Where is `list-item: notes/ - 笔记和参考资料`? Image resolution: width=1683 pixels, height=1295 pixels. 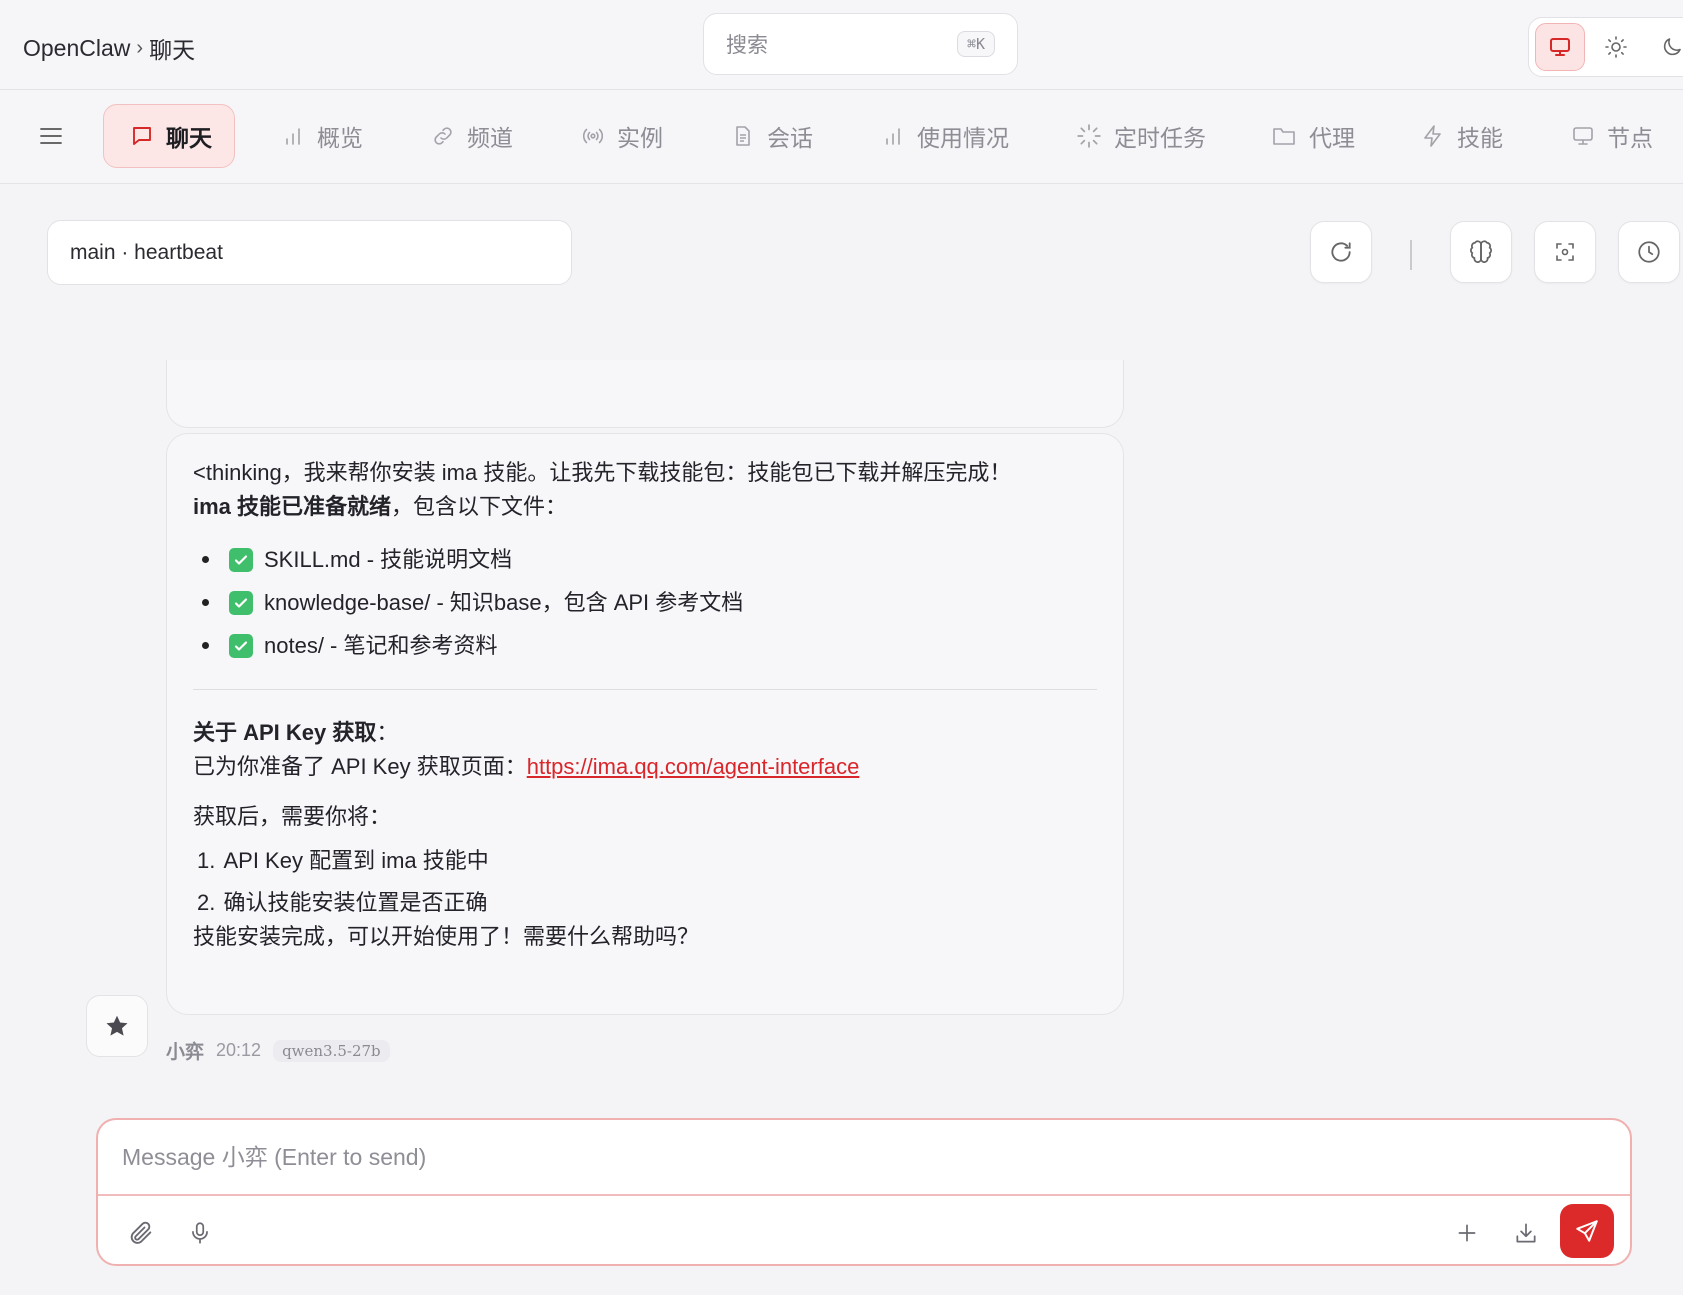
list-item: notes/ - 笔记和参考资料 is located at coordinates (645, 645).